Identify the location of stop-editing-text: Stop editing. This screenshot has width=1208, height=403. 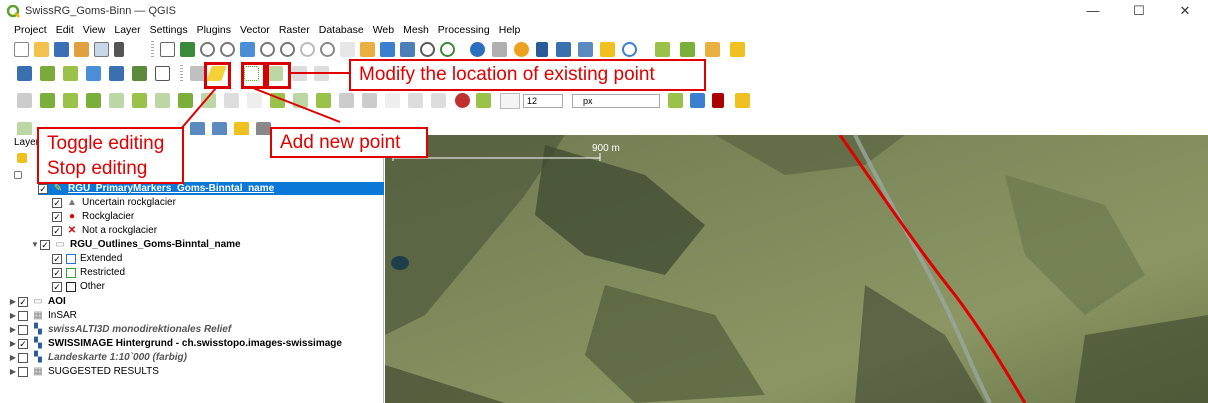
(97, 168).